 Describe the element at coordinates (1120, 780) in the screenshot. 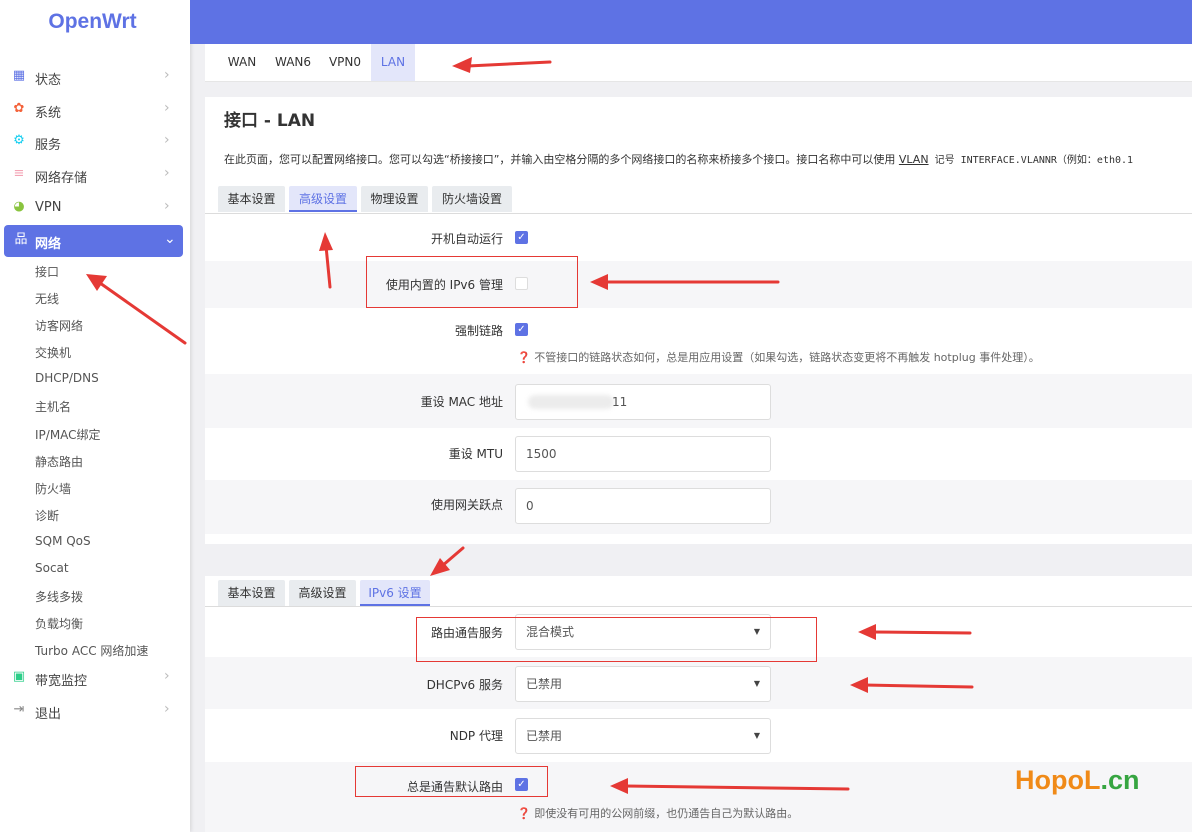

I see `watermark-suffix: .cn` at that location.